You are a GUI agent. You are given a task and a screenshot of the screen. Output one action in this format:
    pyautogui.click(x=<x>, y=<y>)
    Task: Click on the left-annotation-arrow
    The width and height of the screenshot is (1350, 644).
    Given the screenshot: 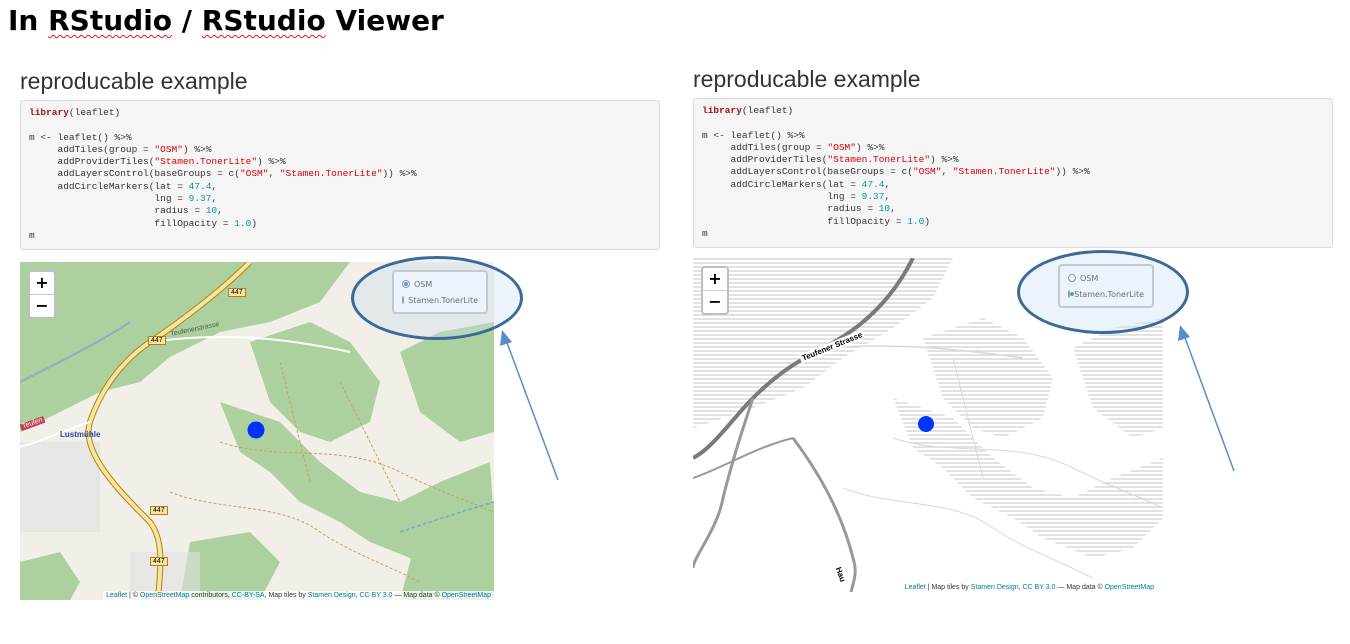 What is the action you would take?
    pyautogui.click(x=529, y=405)
    